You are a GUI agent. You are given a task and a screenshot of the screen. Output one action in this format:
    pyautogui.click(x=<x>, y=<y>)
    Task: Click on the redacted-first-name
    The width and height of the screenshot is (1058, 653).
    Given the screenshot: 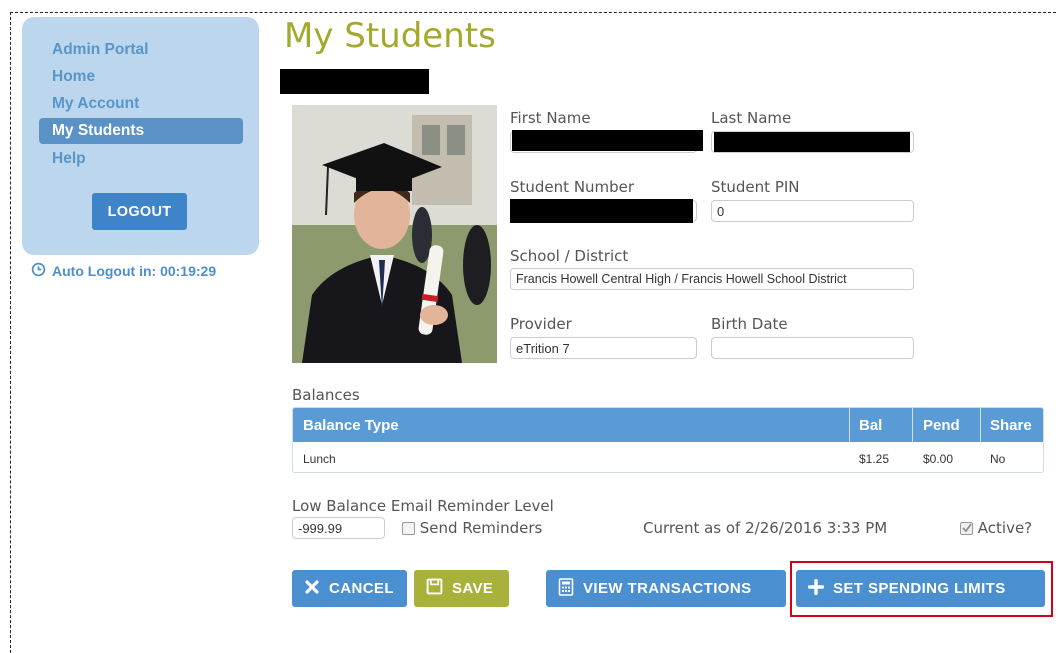 What is the action you would take?
    pyautogui.click(x=607, y=140)
    